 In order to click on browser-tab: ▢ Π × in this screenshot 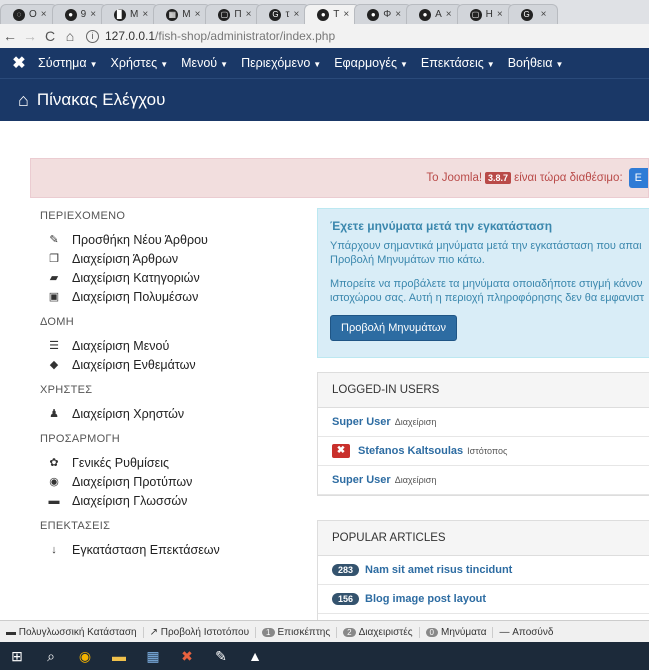, I will do `click(234, 14)`.